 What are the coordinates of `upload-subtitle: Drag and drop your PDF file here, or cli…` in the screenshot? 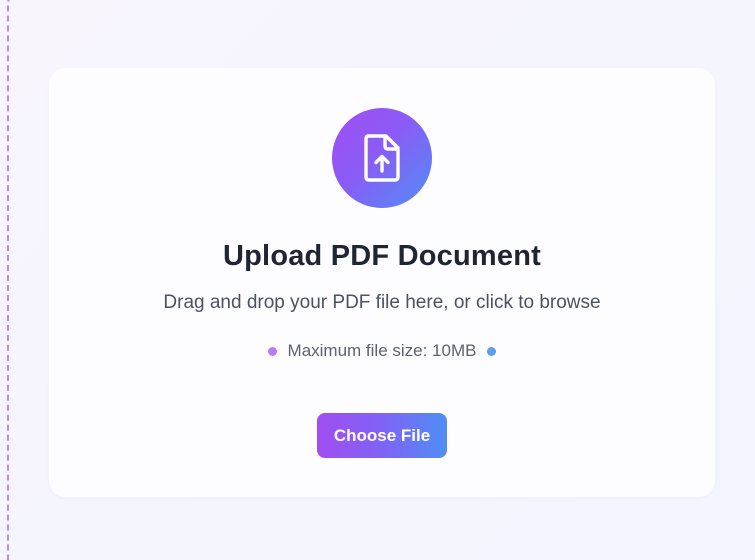 It's located at (382, 302).